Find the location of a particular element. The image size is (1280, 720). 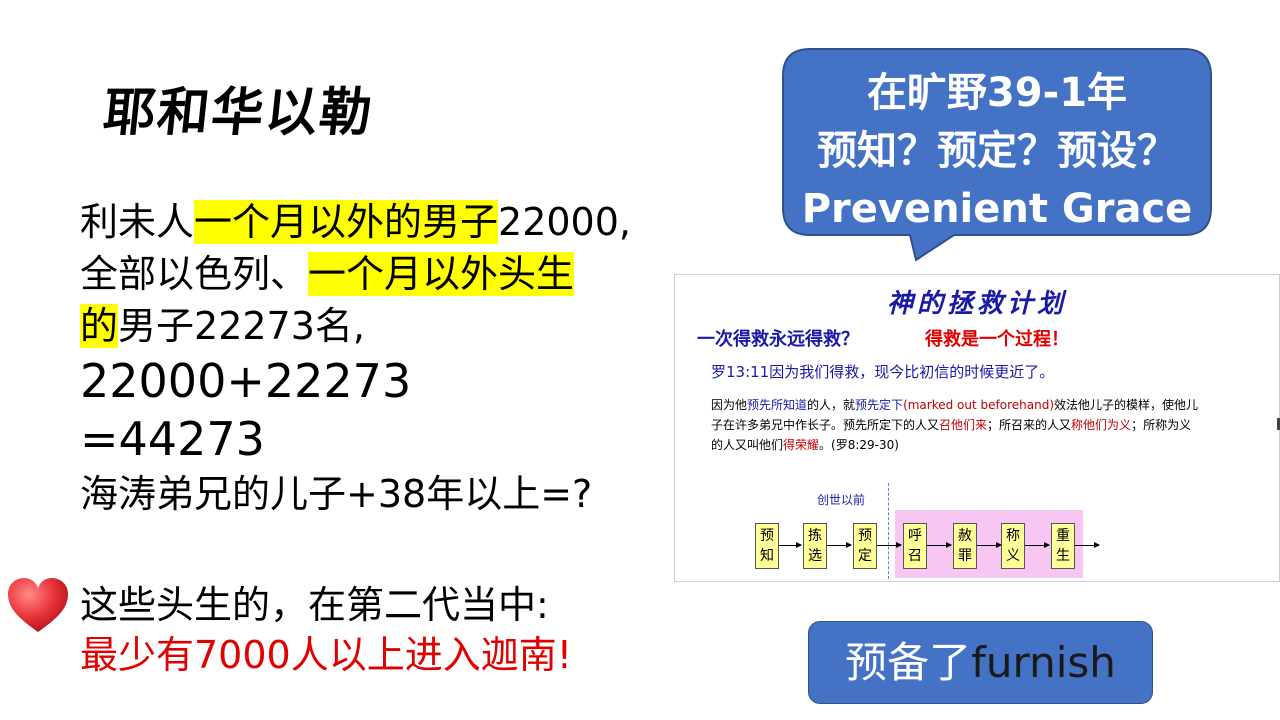

para-glorified: 得荣耀 is located at coordinates (801, 445).